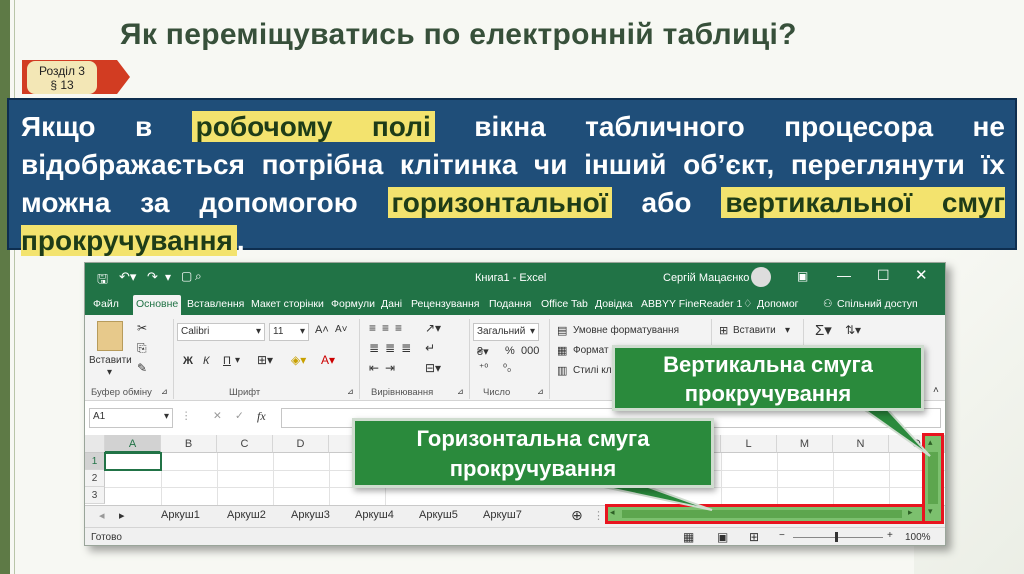 The height and width of the screenshot is (574, 1024). I want to click on vertical-label-line1: Вертикальна смуга, so click(768, 364).